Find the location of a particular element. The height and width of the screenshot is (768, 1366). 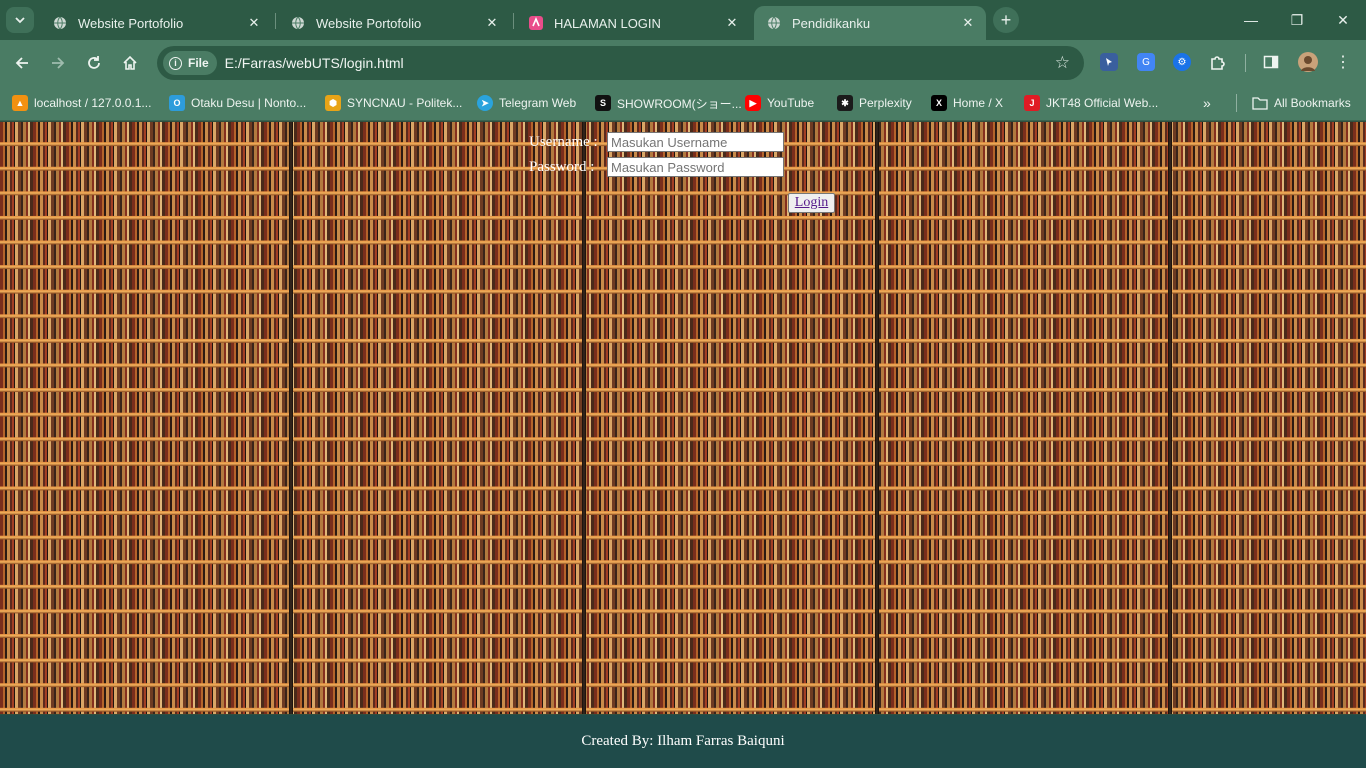

url-text: E:/Farras/webUTS/login.html is located at coordinates (314, 63).